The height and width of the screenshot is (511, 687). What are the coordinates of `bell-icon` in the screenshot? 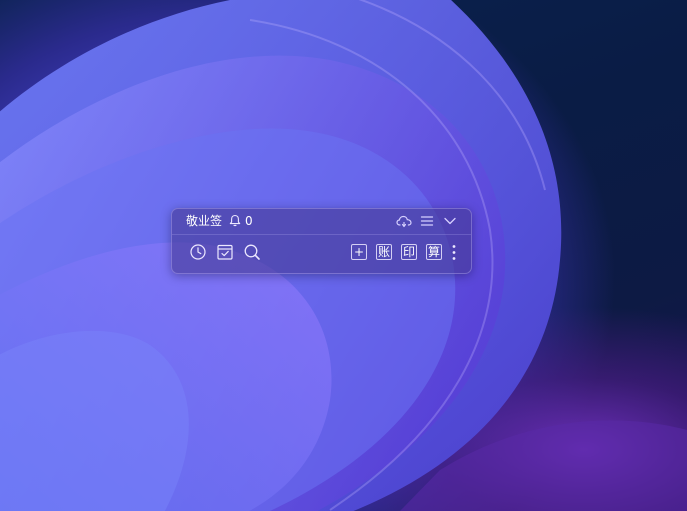 It's located at (235, 220).